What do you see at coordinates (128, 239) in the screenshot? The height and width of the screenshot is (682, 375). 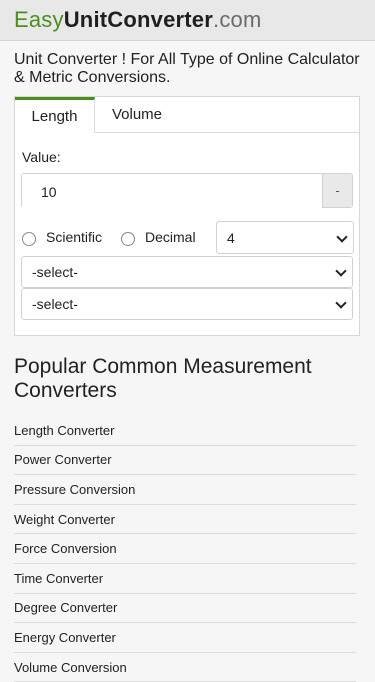 I see `decimal-radio` at bounding box center [128, 239].